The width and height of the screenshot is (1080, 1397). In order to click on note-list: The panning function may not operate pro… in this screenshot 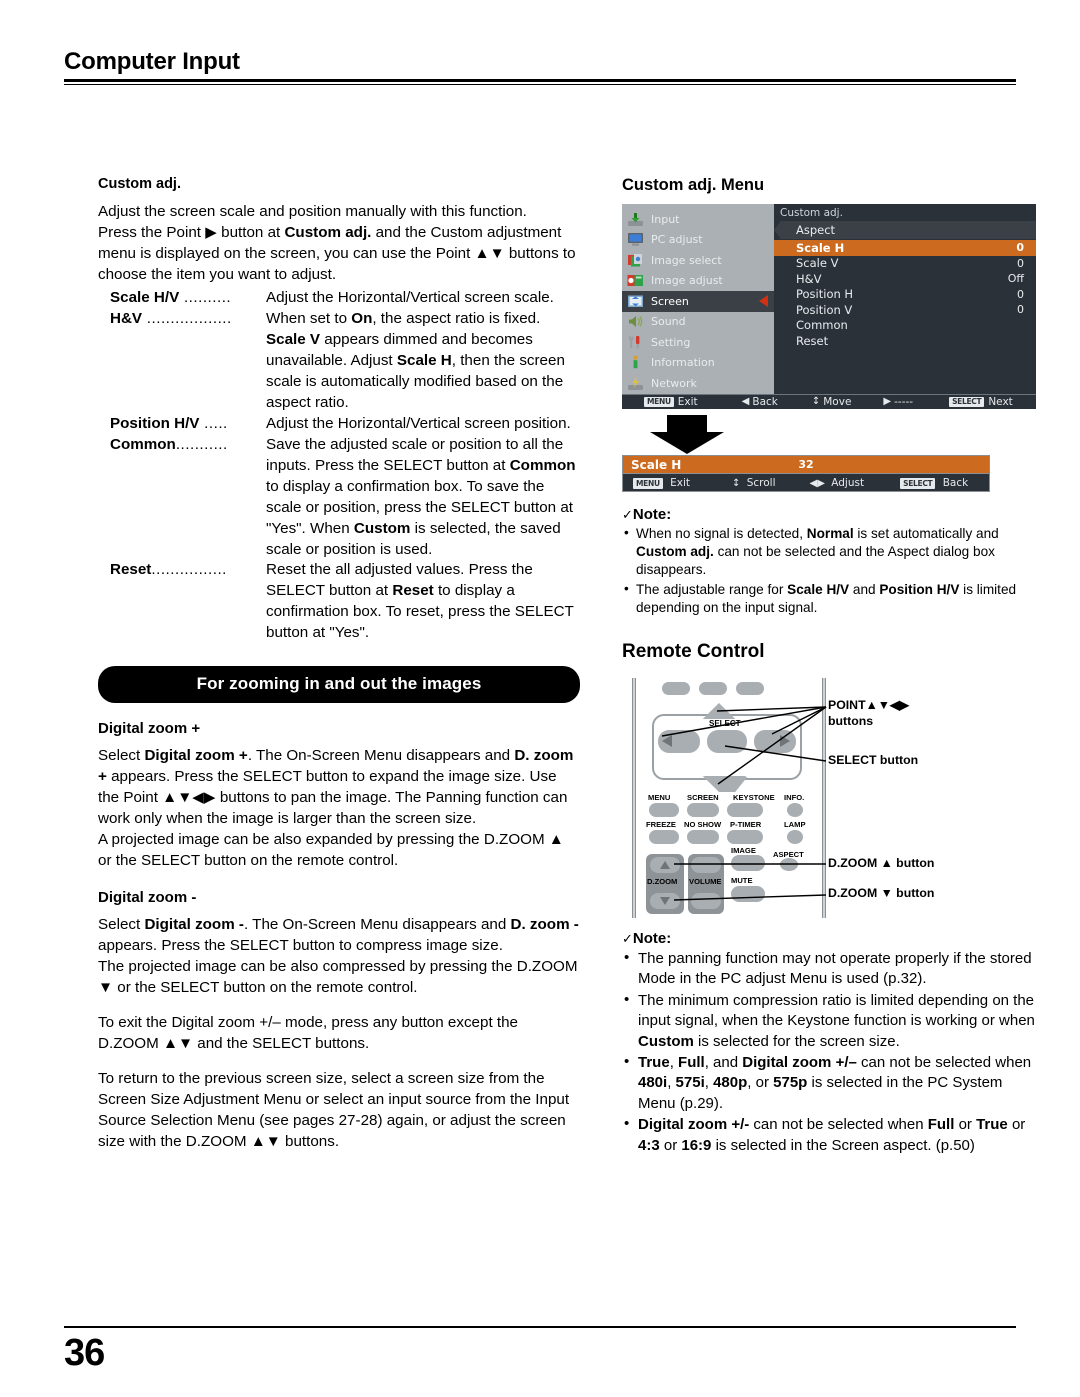, I will do `click(831, 1052)`.